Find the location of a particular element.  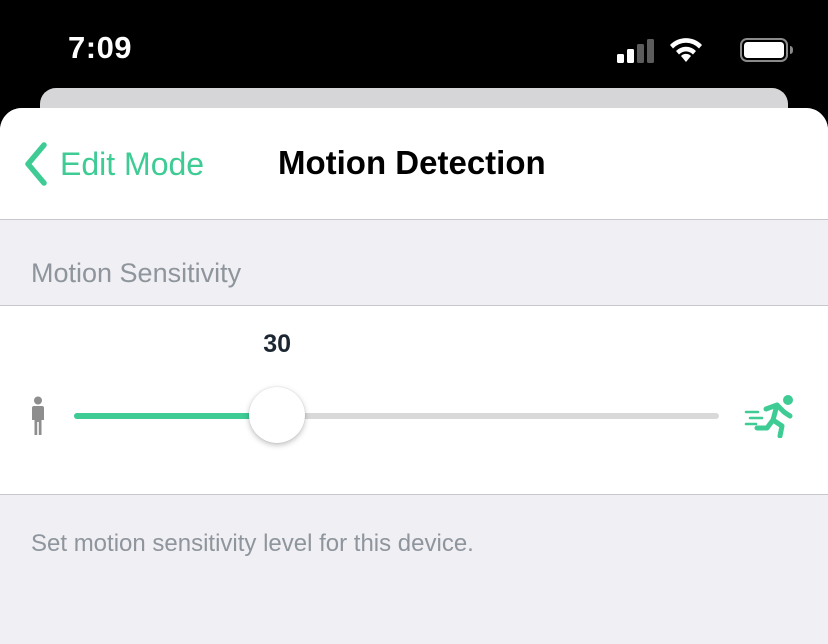

signal-icon is located at coordinates (635, 51).